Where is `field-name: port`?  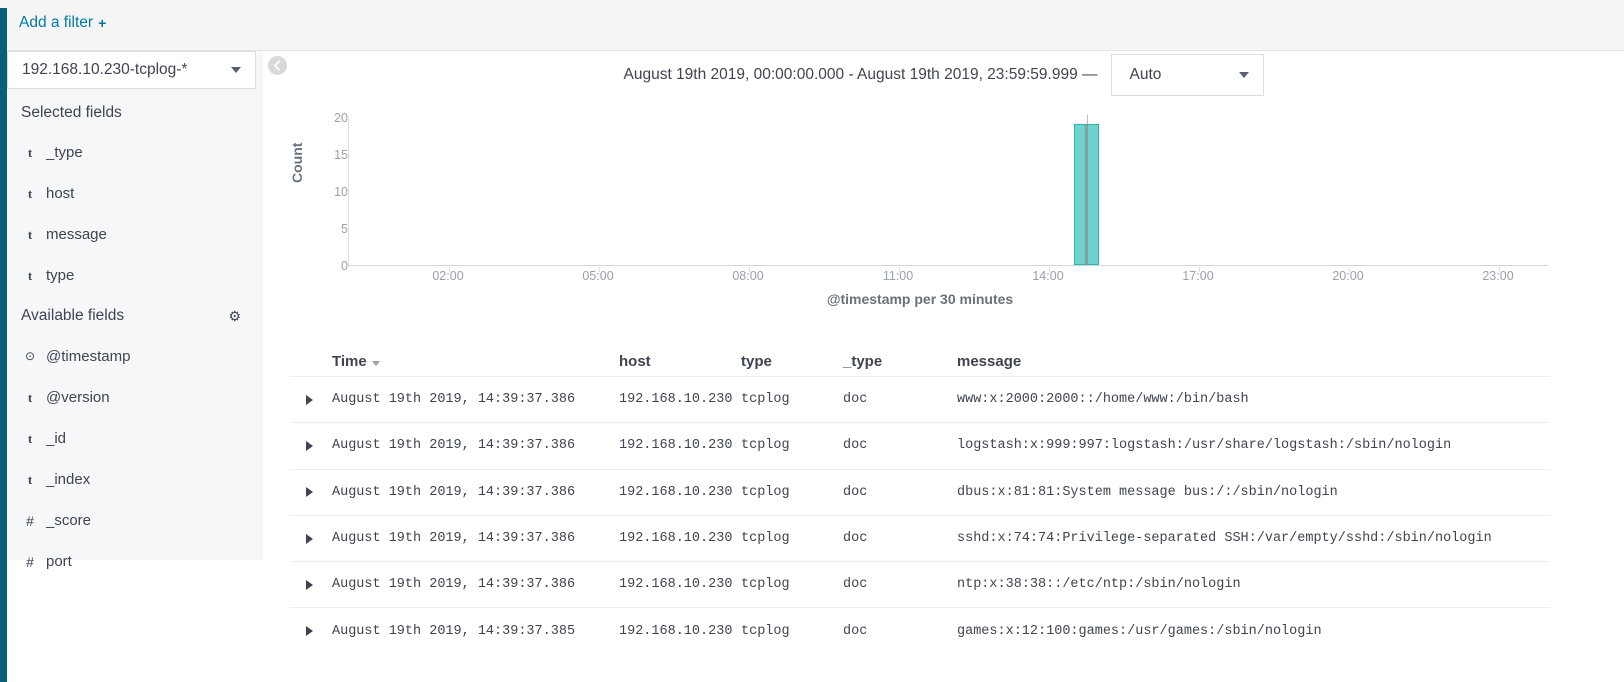 field-name: port is located at coordinates (59, 561).